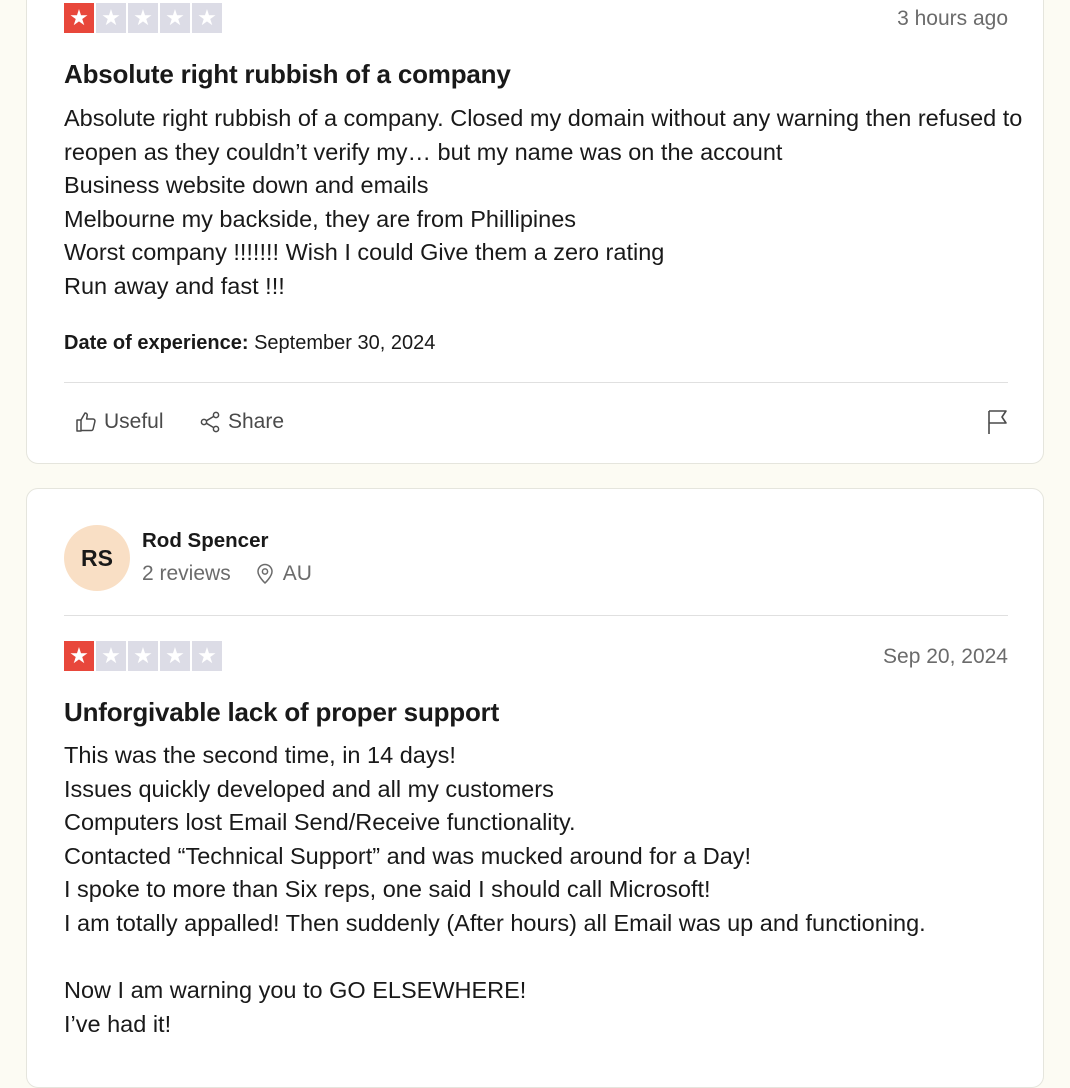 The height and width of the screenshot is (1088, 1070). What do you see at coordinates (118, 1023) in the screenshot?
I see `review-line: I’ve had it!` at bounding box center [118, 1023].